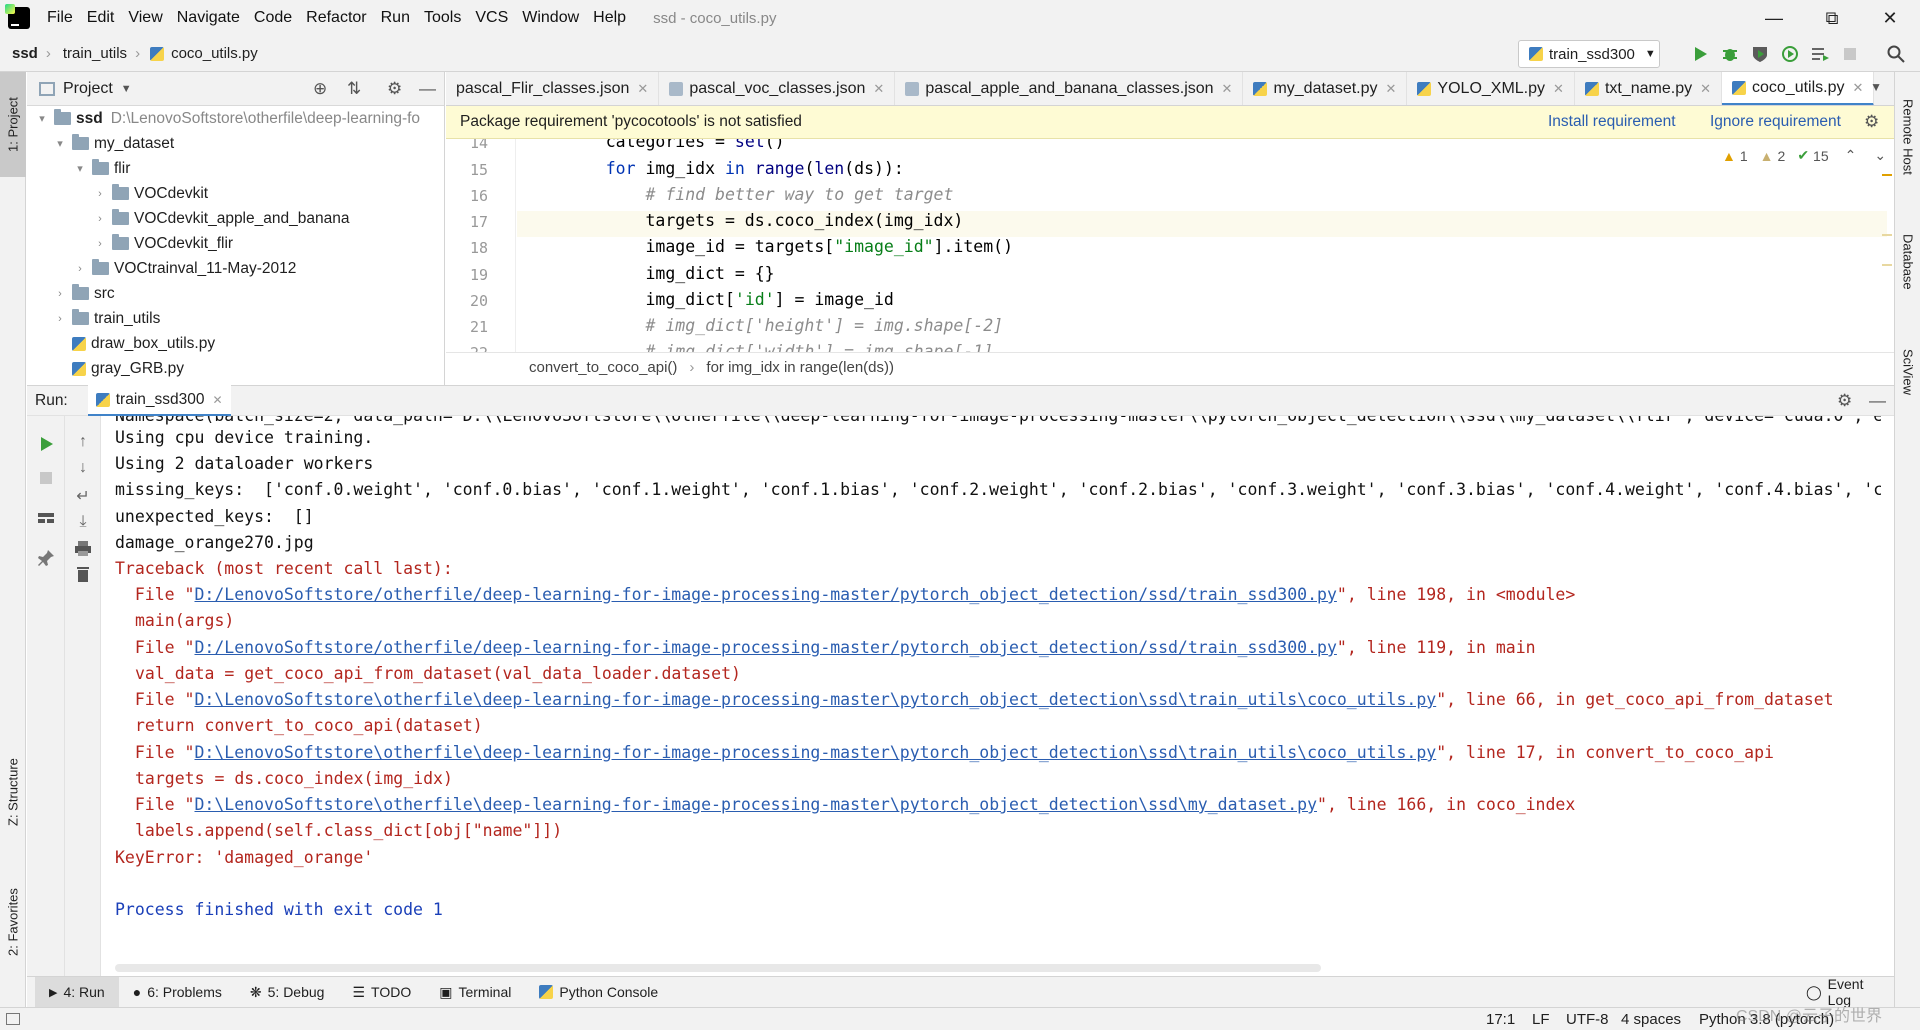  Describe the element at coordinates (1730, 54) in the screenshot. I see `debug-icon` at that location.